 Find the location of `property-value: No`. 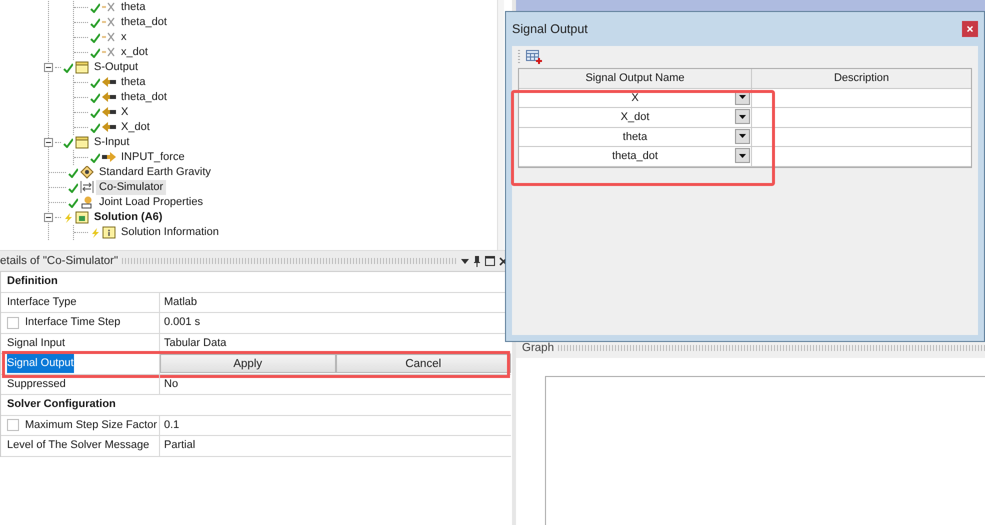

property-value: No is located at coordinates (335, 384).